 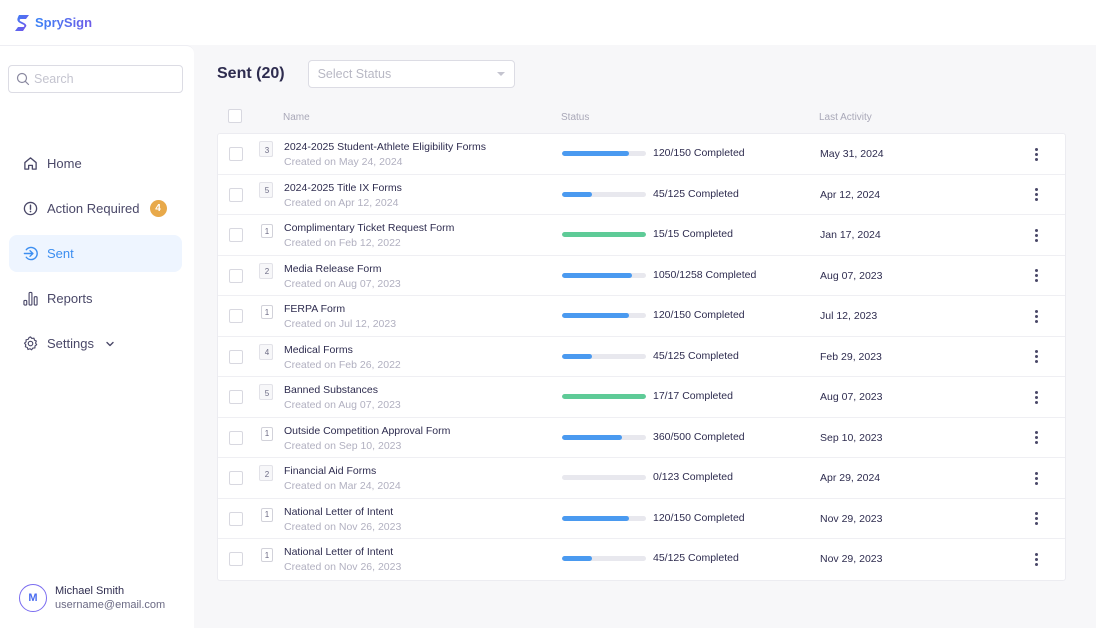 I want to click on user-name: Michael Smith, so click(x=90, y=591).